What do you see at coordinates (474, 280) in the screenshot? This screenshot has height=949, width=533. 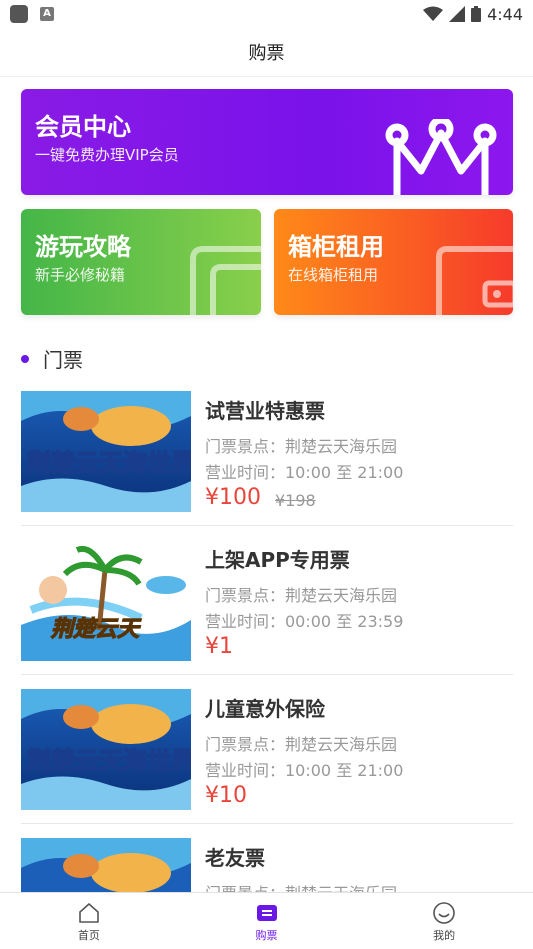 I see `locker-icon` at bounding box center [474, 280].